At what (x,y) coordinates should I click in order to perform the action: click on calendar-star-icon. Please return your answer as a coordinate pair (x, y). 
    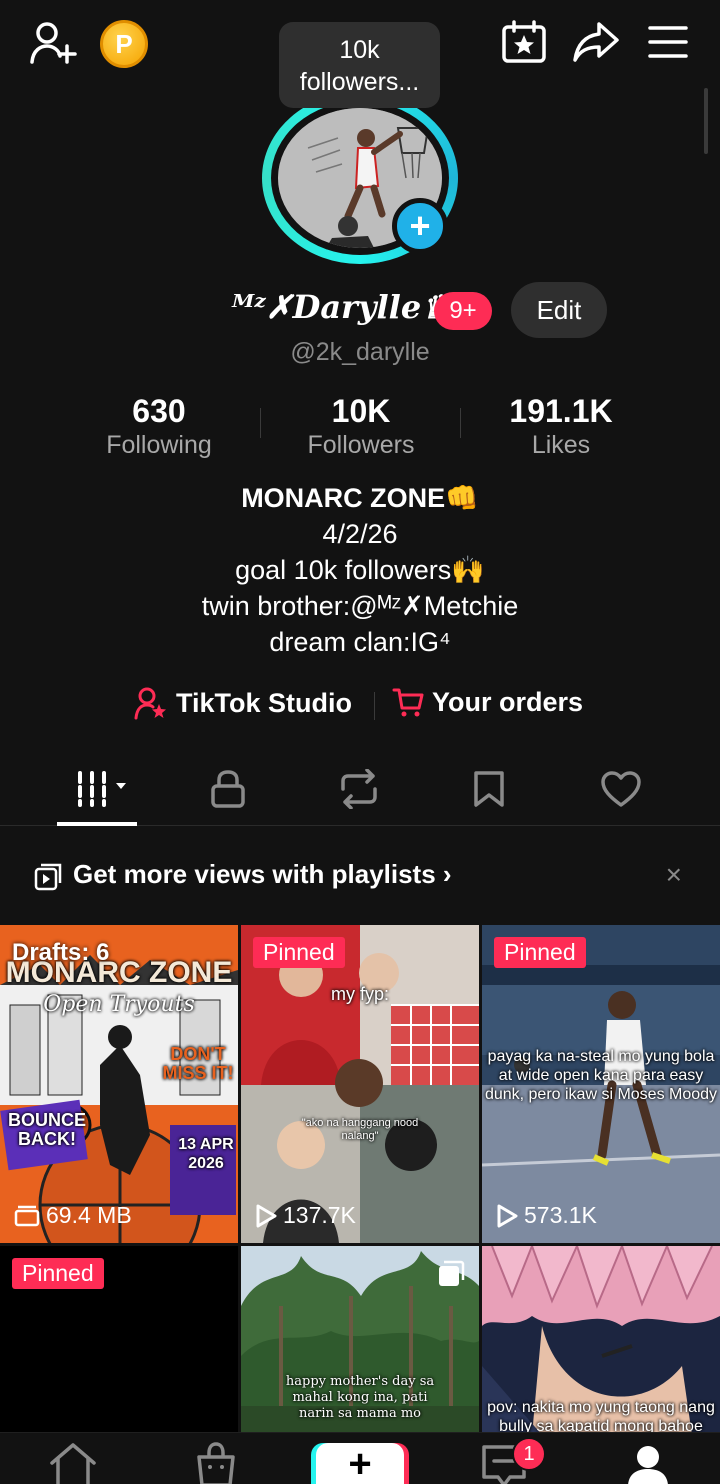
    Looking at the image, I should click on (524, 42).